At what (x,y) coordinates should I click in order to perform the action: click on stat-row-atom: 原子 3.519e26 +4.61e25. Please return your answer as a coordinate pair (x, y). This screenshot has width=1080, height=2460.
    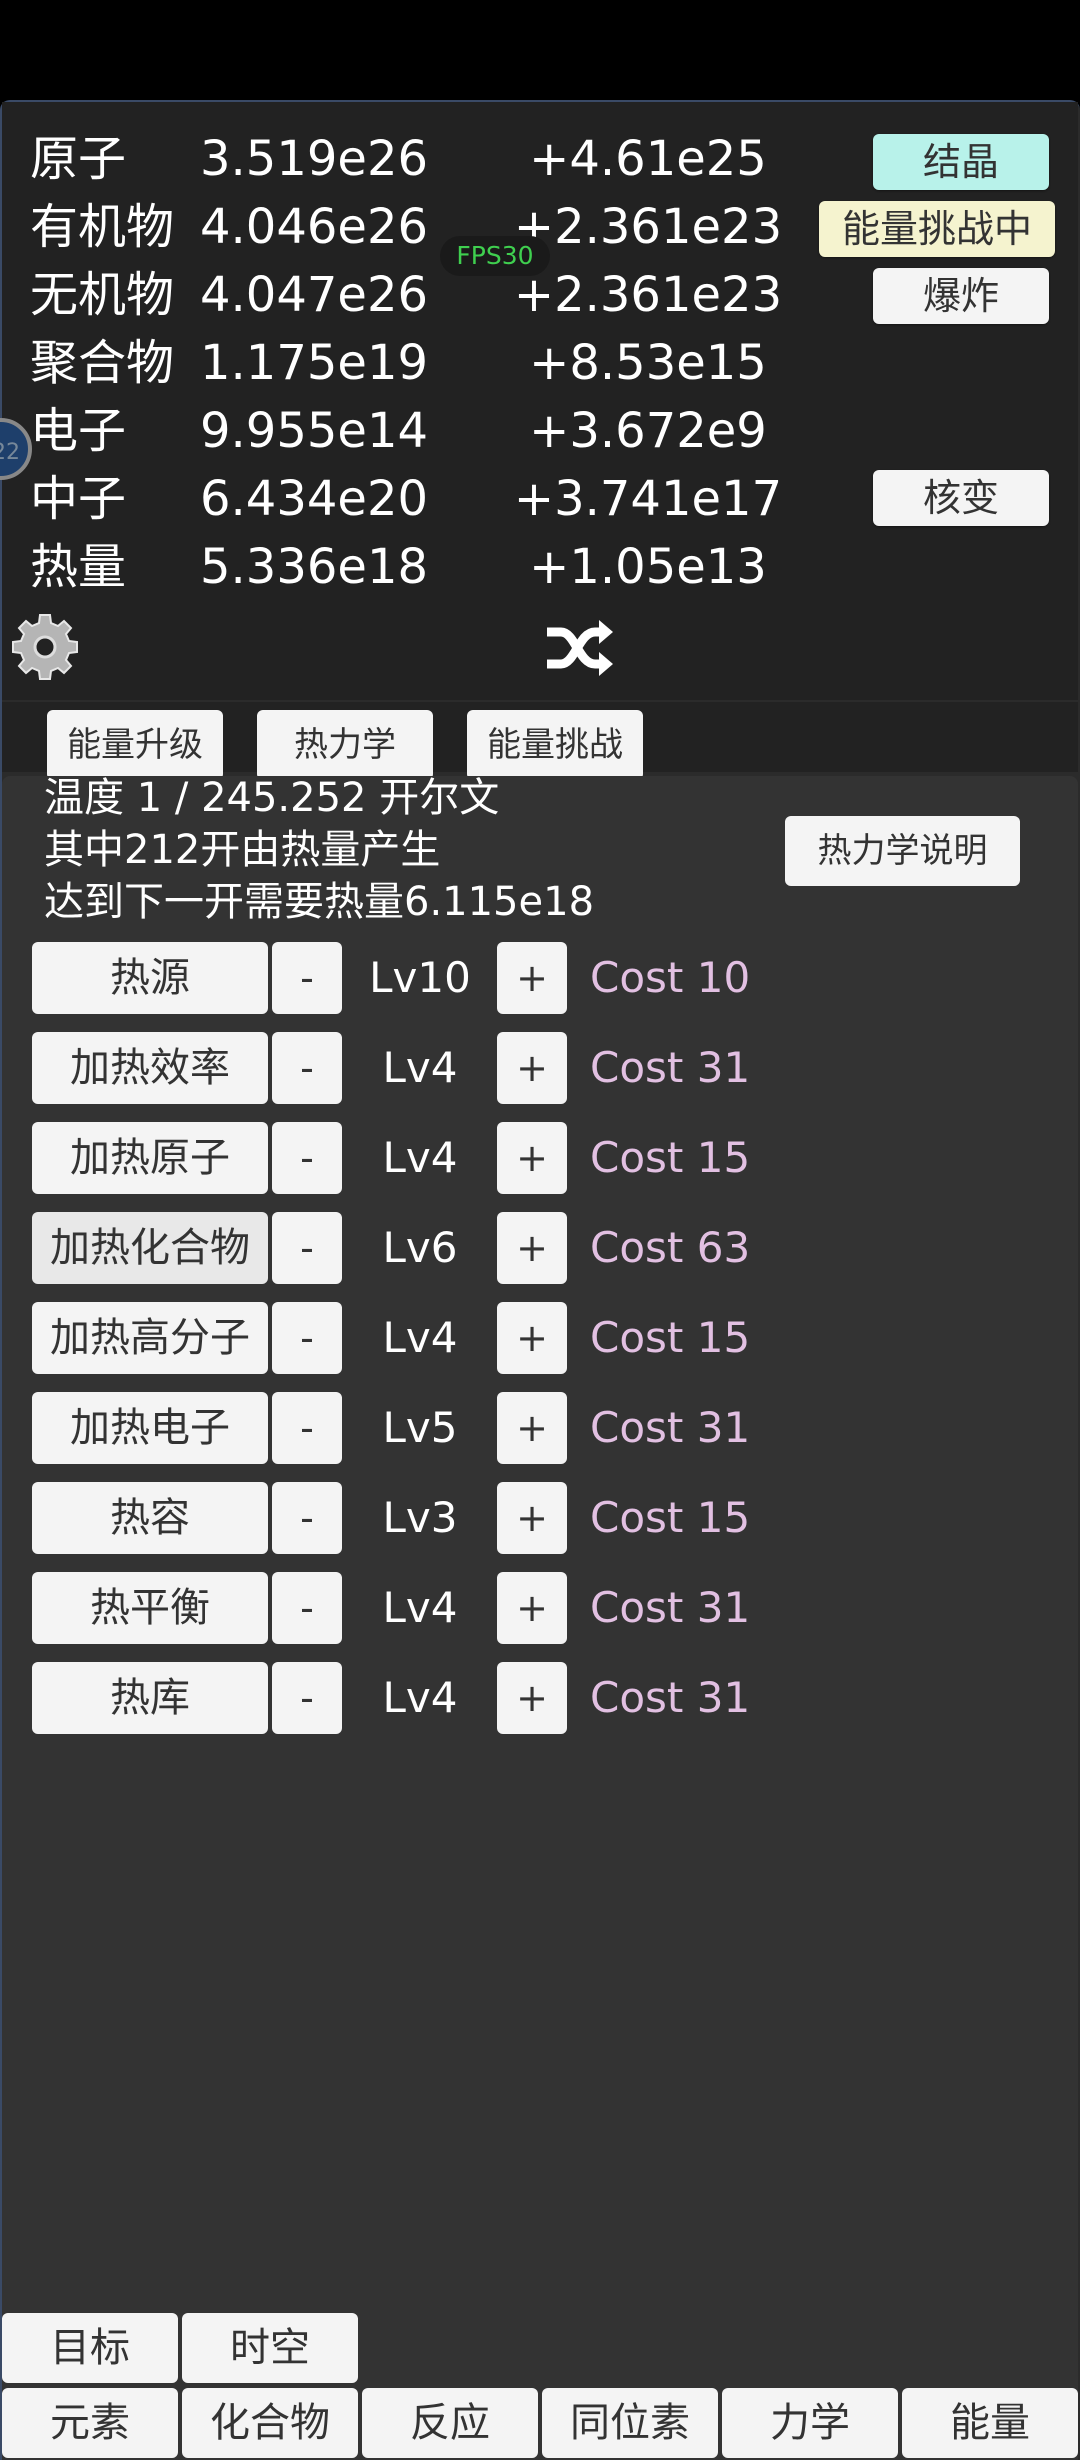
    Looking at the image, I should click on (410, 159).